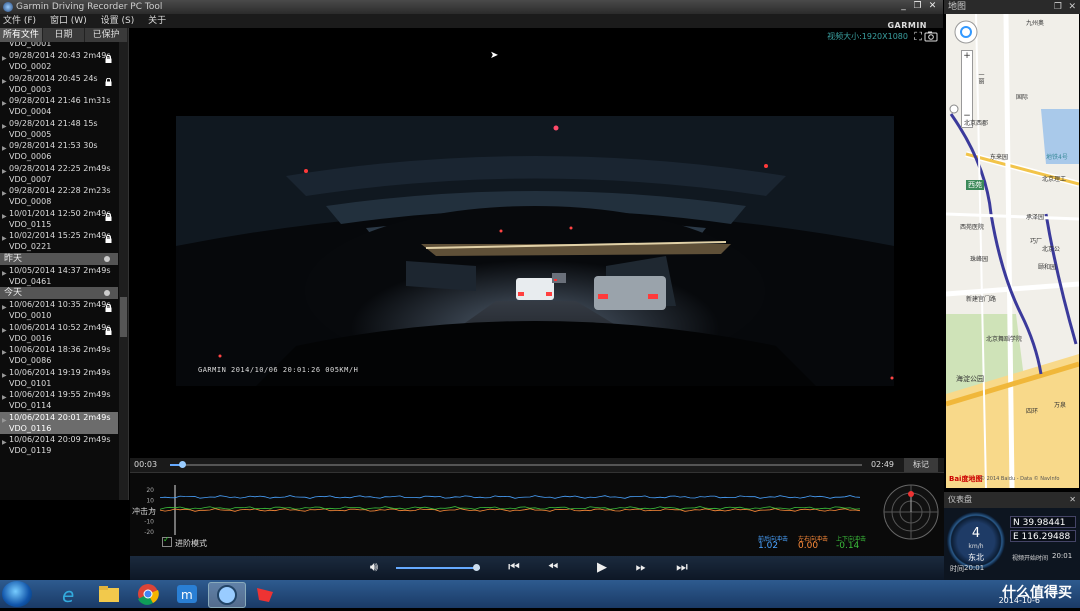 This screenshot has height=611, width=1080. Describe the element at coordinates (966, 32) in the screenshot. I see `map-pan-control` at that location.